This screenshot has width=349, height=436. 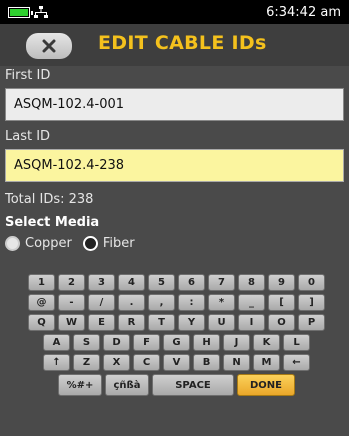 What do you see at coordinates (41, 282) in the screenshot?
I see `key: 1` at bounding box center [41, 282].